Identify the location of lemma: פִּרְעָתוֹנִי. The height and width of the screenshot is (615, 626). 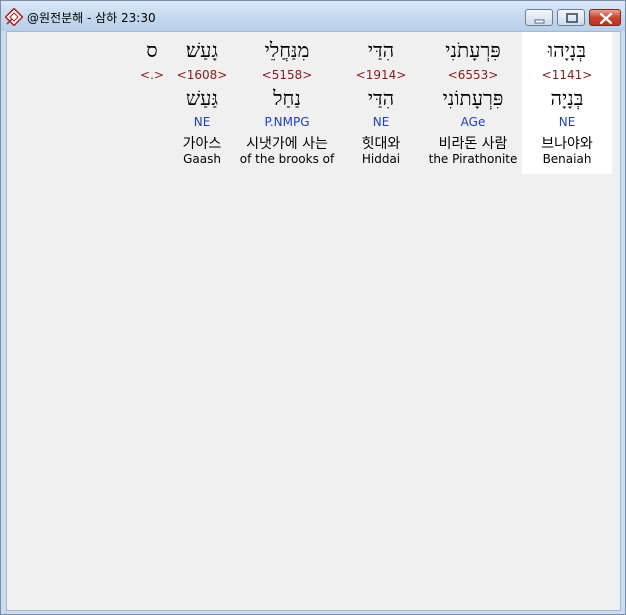
(473, 98).